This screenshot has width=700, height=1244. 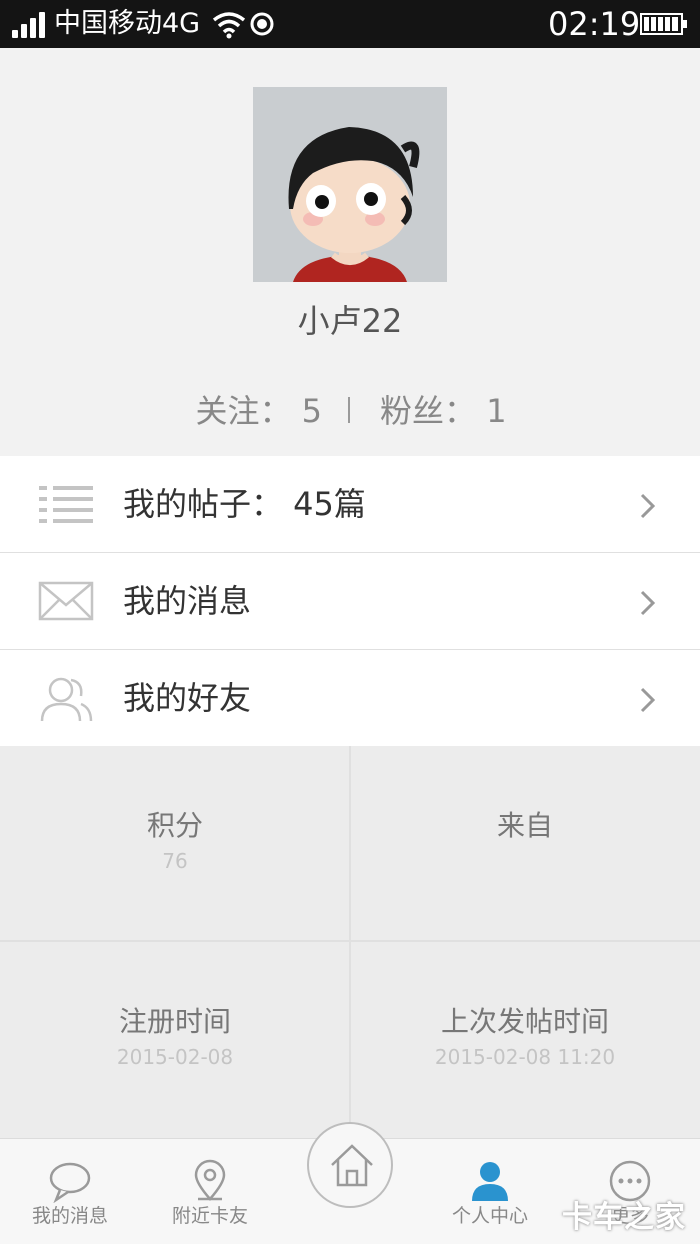 What do you see at coordinates (209, 1216) in the screenshot?
I see `tab-label: 附近卡友` at bounding box center [209, 1216].